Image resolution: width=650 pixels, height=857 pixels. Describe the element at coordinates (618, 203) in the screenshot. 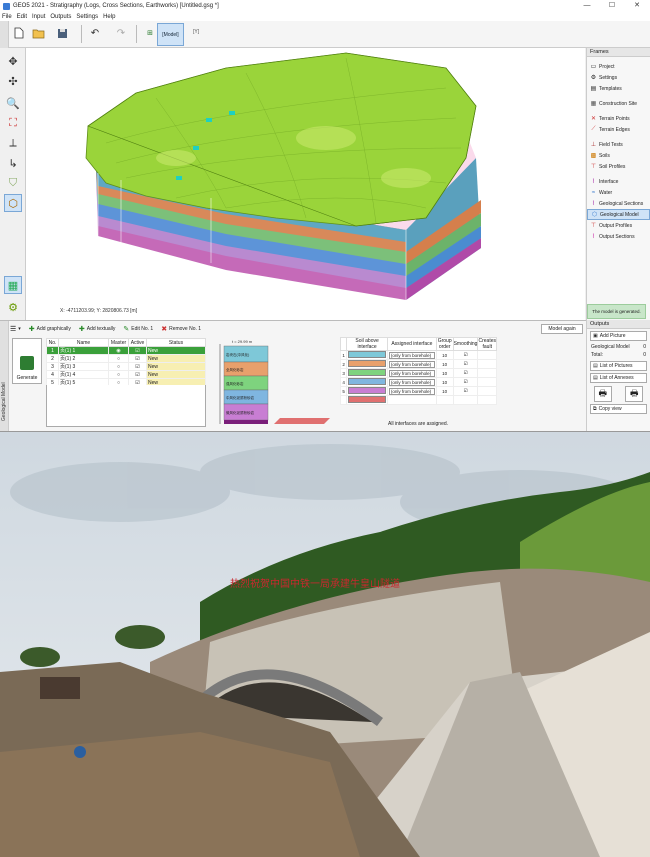

I see `frame-geological-sections: ⌇ Geological Sections` at that location.